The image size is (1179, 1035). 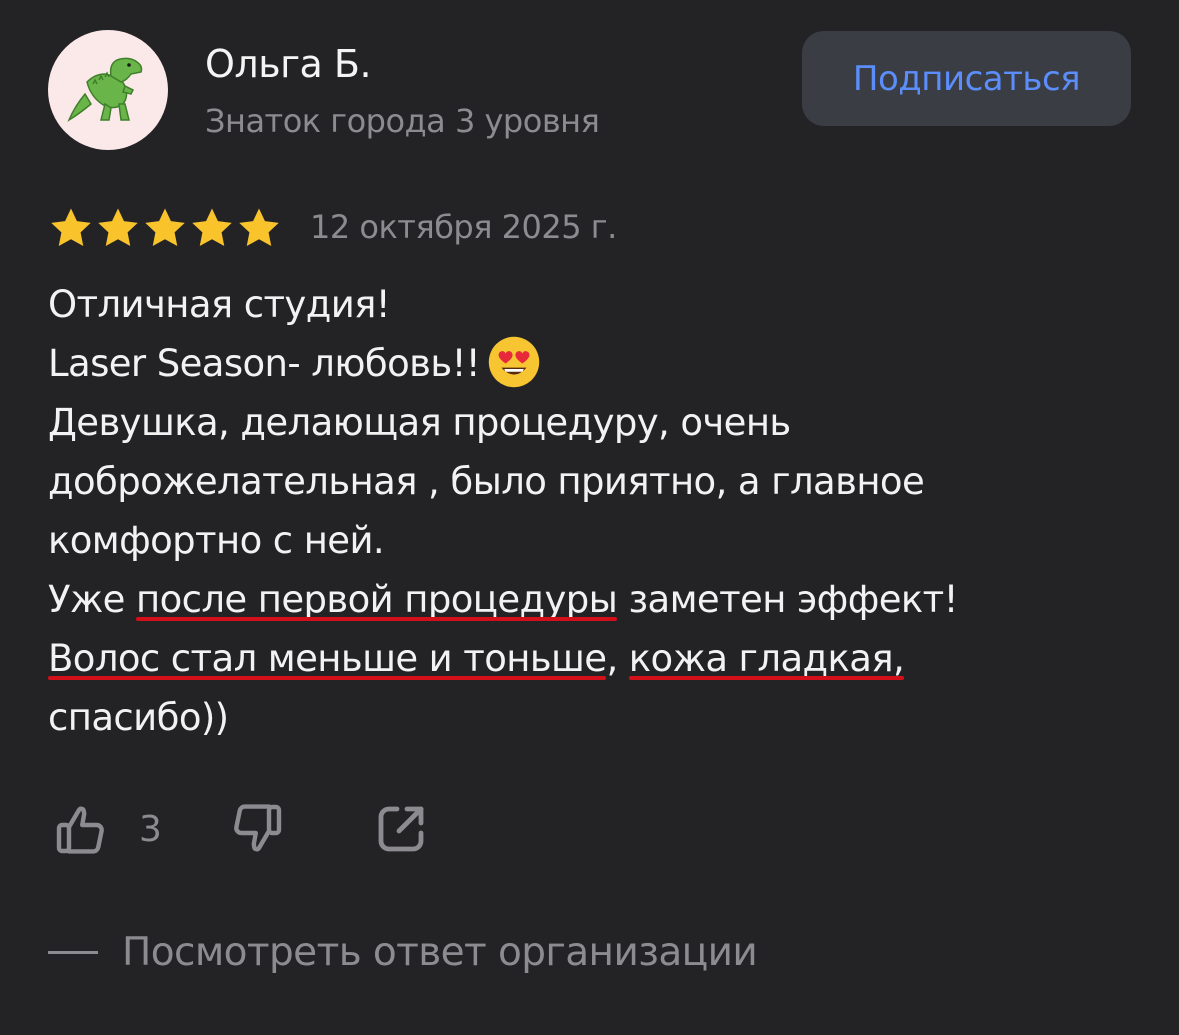 I want to click on underlined-highlight: Волос стал меньше и тоньше, so click(x=327, y=658).